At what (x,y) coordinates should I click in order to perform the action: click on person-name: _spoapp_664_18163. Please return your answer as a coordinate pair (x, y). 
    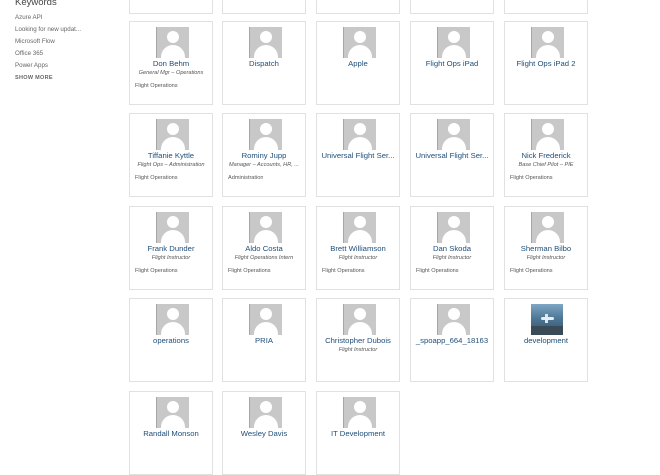
    Looking at the image, I should click on (452, 340).